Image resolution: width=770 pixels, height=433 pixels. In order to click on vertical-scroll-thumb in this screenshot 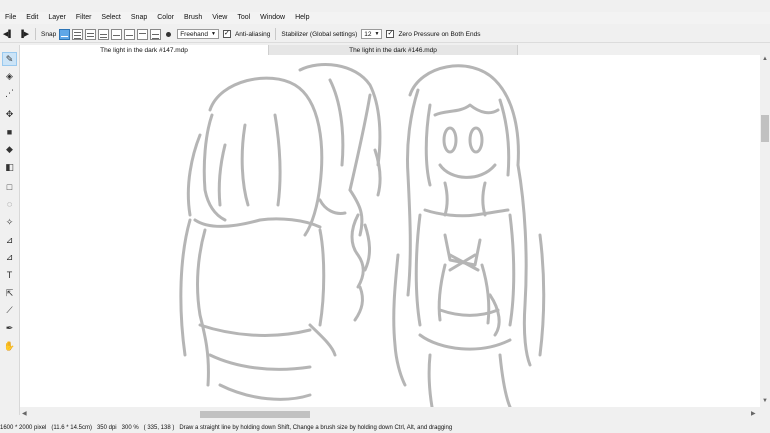, I will do `click(765, 128)`.